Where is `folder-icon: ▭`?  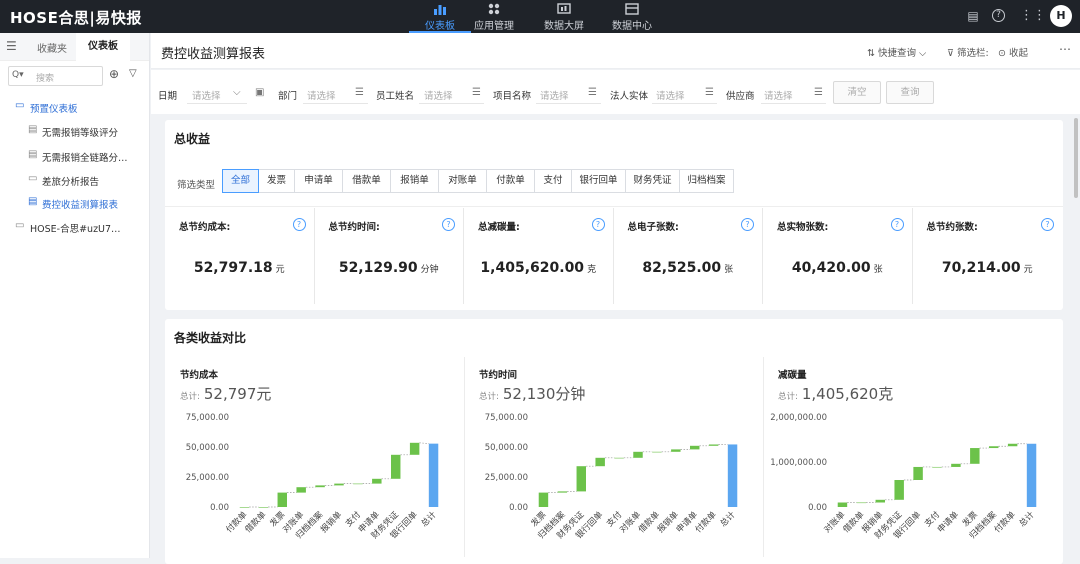 folder-icon: ▭ is located at coordinates (32, 178).